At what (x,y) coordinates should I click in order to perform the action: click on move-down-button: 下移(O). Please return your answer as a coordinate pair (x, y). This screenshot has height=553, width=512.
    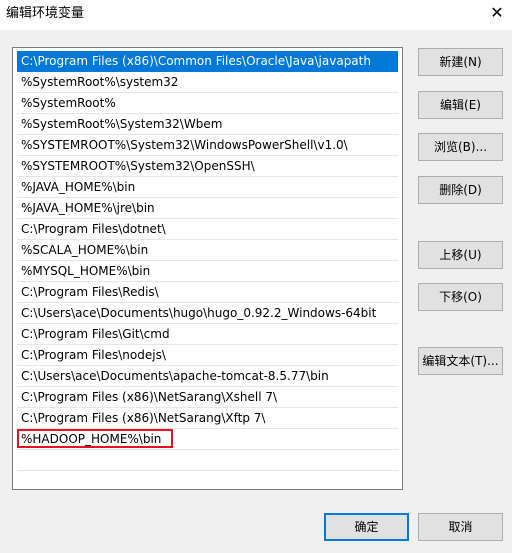
    Looking at the image, I should click on (460, 297).